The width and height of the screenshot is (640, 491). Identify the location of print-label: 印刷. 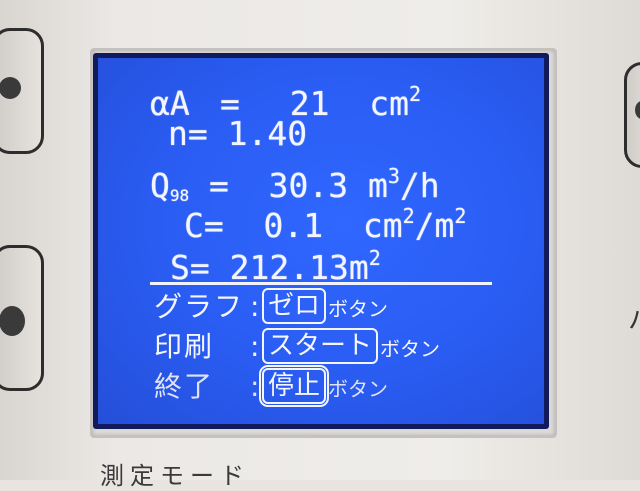
(184, 346).